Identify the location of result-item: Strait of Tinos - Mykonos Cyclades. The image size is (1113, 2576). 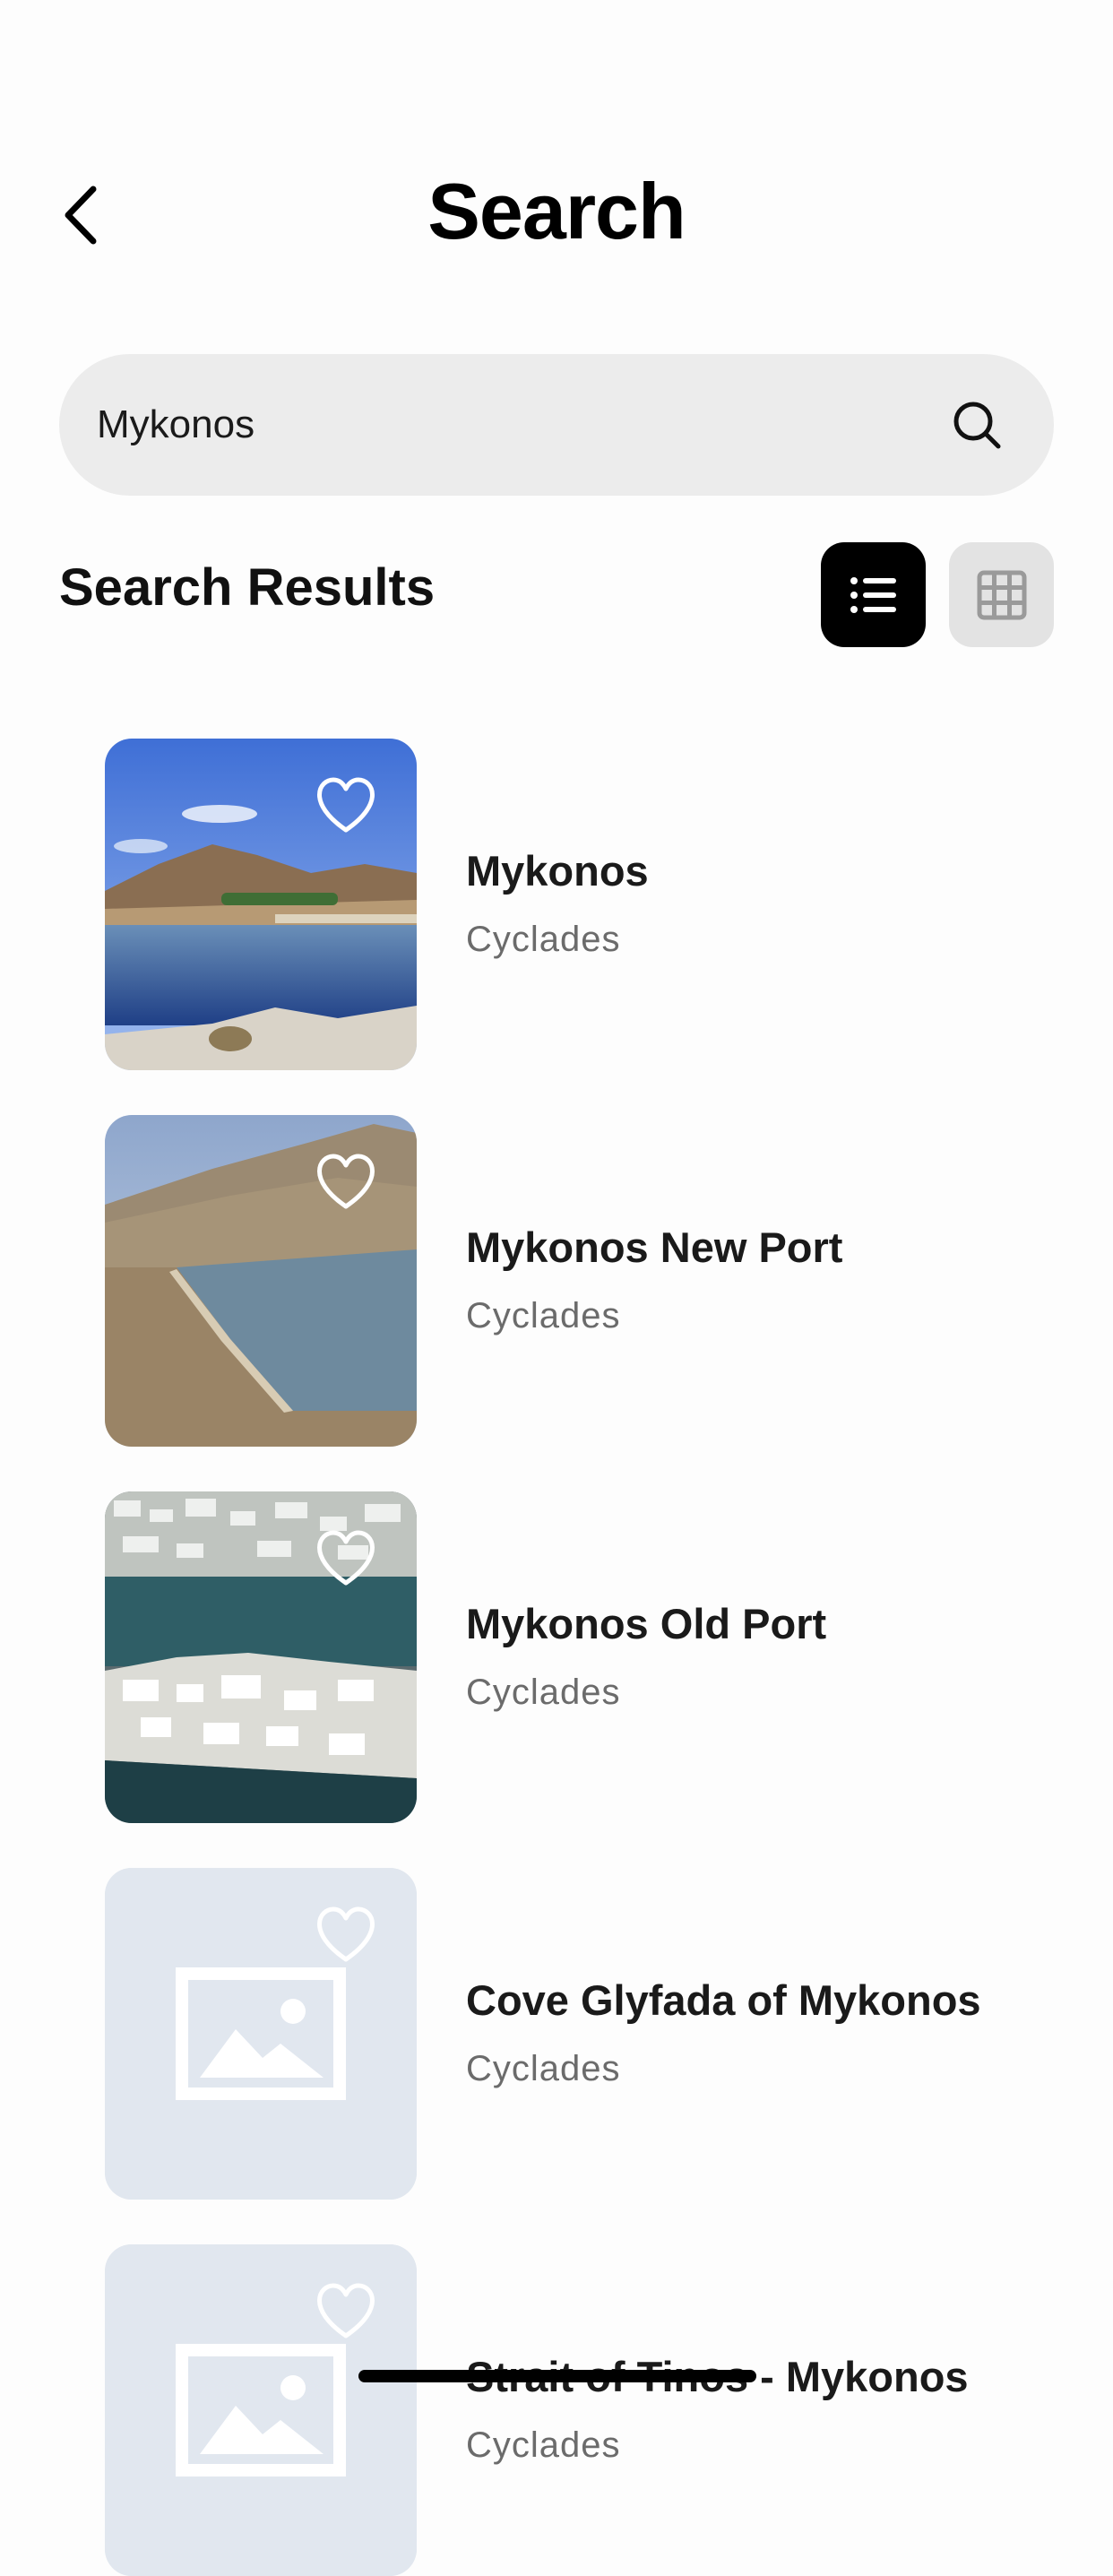
(580, 2410).